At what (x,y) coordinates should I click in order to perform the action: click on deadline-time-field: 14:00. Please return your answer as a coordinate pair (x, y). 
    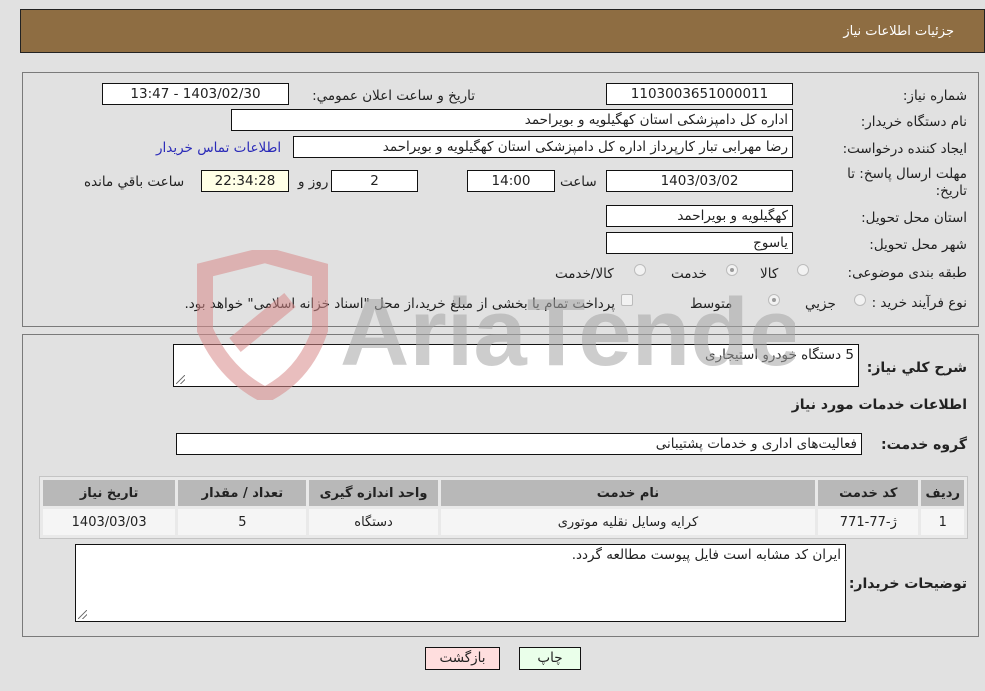
    Looking at the image, I should click on (511, 181).